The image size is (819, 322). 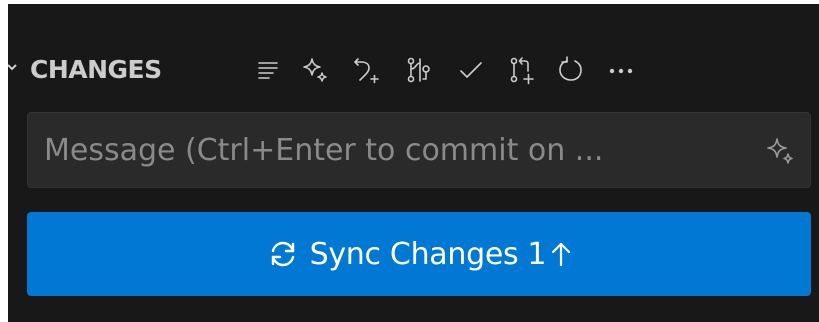 I want to click on generate-message-button, so click(x=780, y=151).